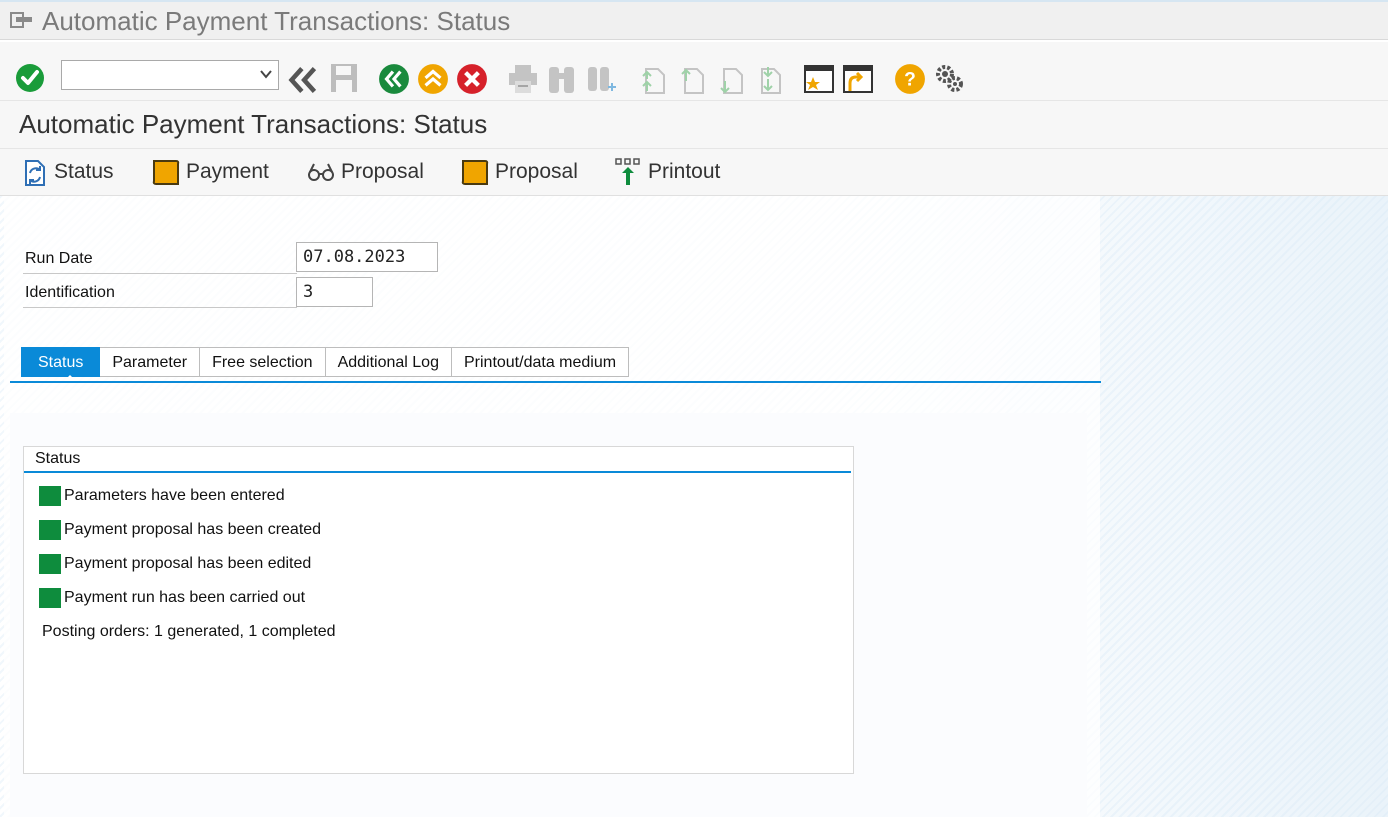  I want to click on posting-orders-info: Posting orders: 1 generated, 1 completed, so click(189, 631).